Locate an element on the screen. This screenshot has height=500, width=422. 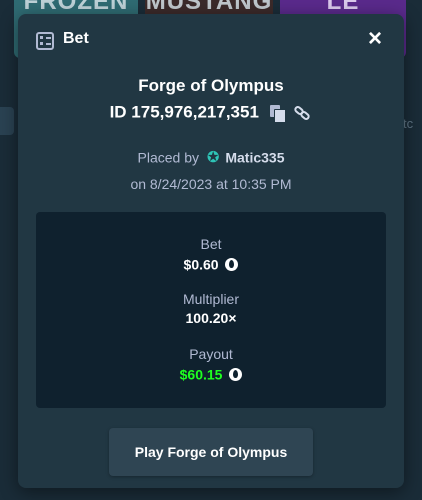
username-link: Matic335 is located at coordinates (254, 157).